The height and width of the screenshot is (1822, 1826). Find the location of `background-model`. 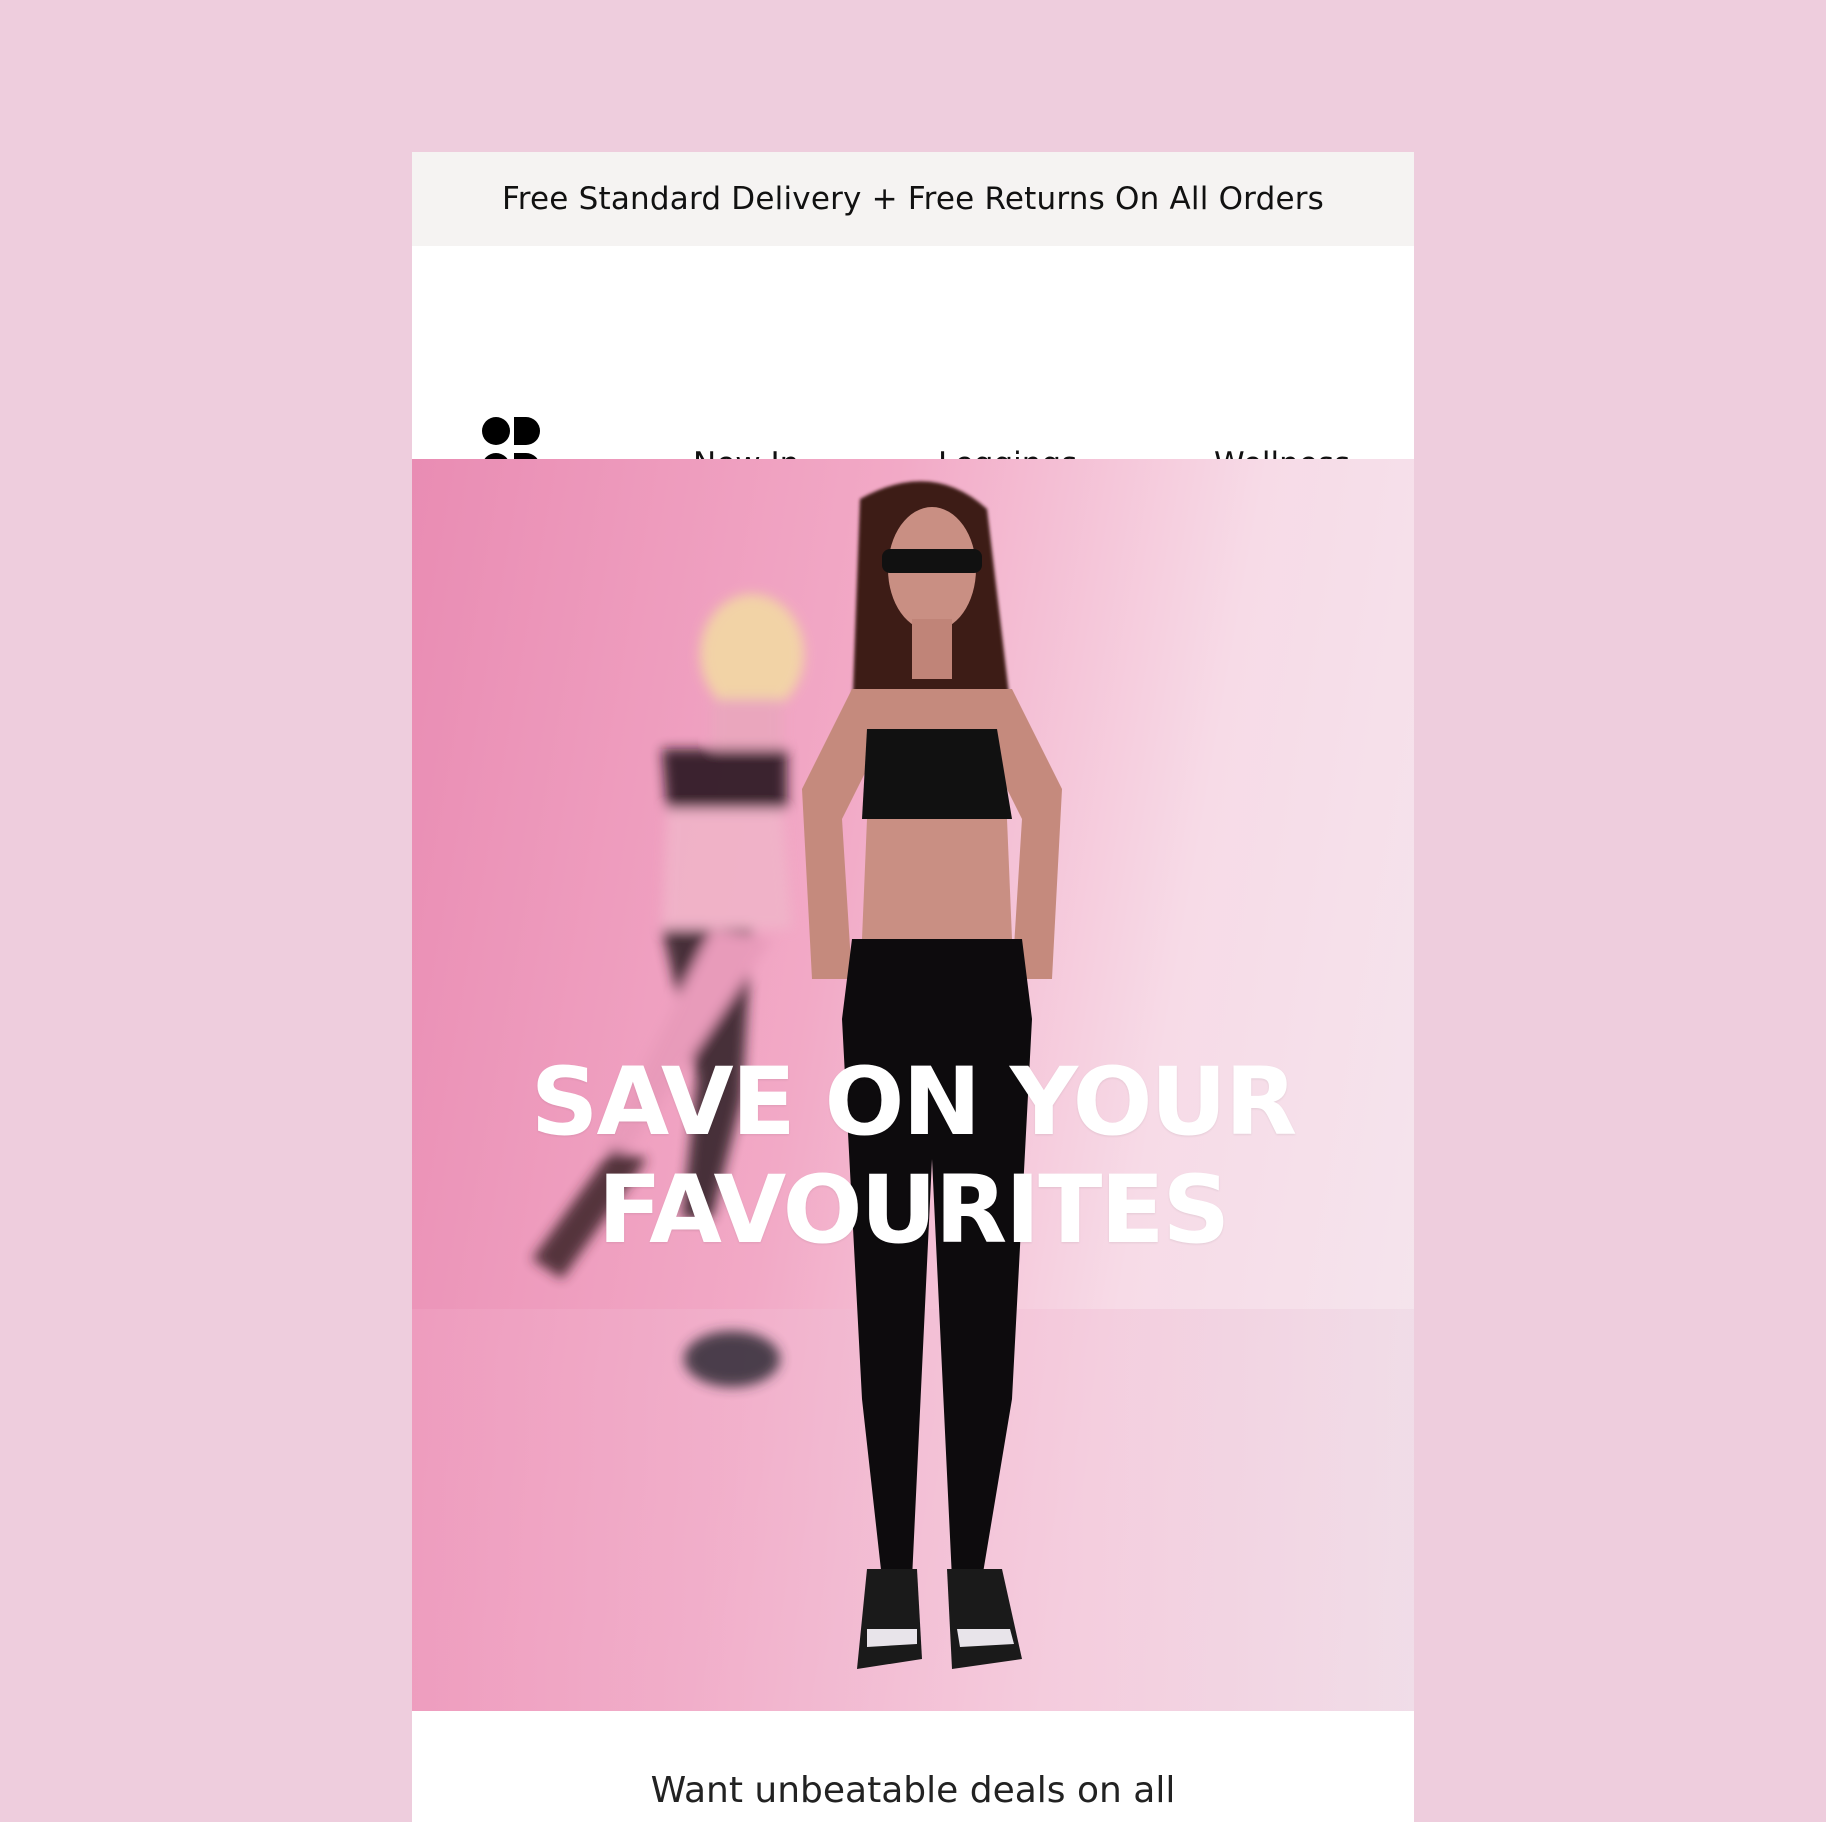

background-model is located at coordinates (668, 990).